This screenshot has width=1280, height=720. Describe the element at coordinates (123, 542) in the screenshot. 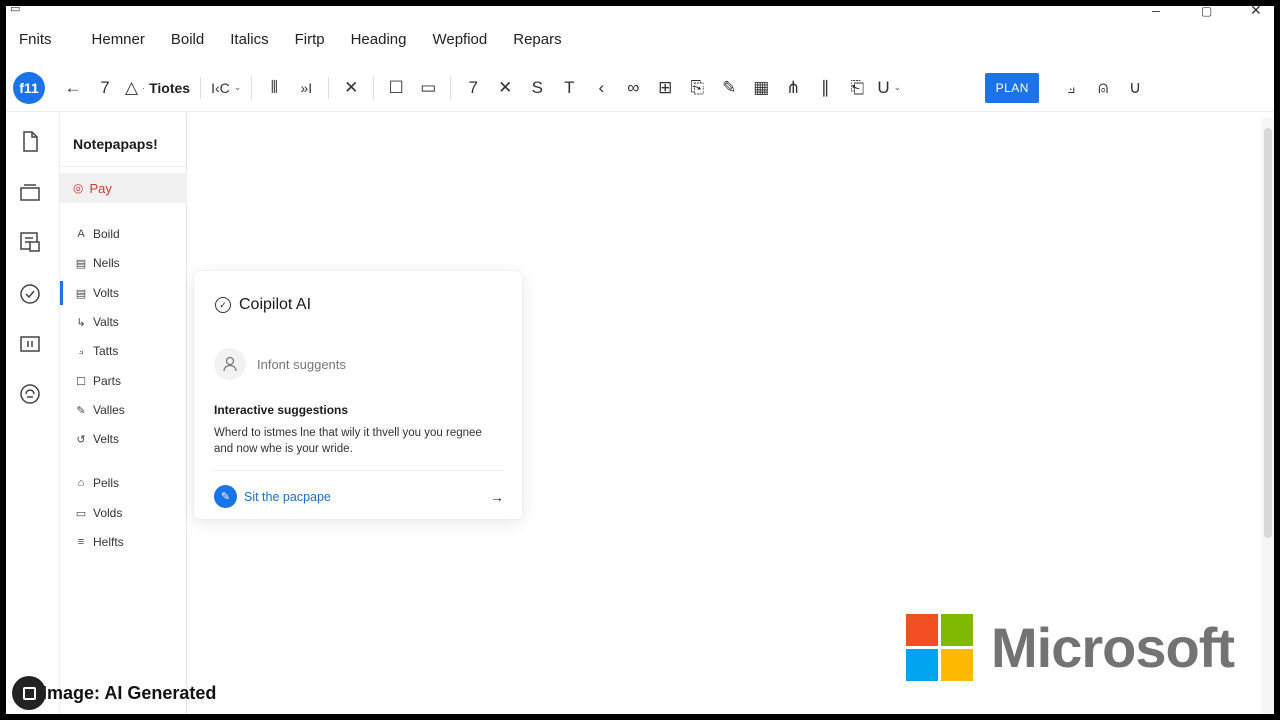

I see `sidebar-item: ≡ Helfts` at that location.